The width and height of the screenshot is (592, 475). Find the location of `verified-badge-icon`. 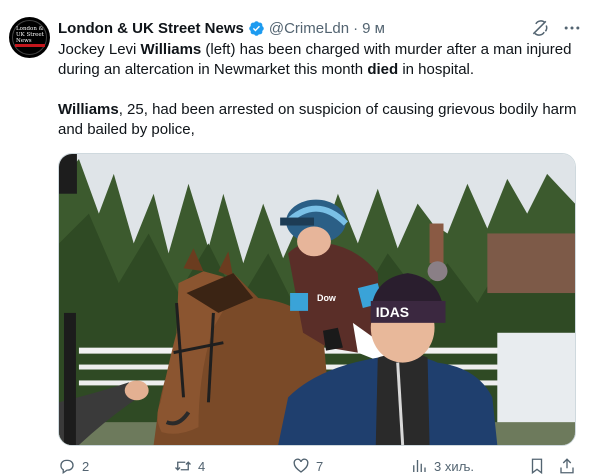

verified-badge-icon is located at coordinates (256, 28).